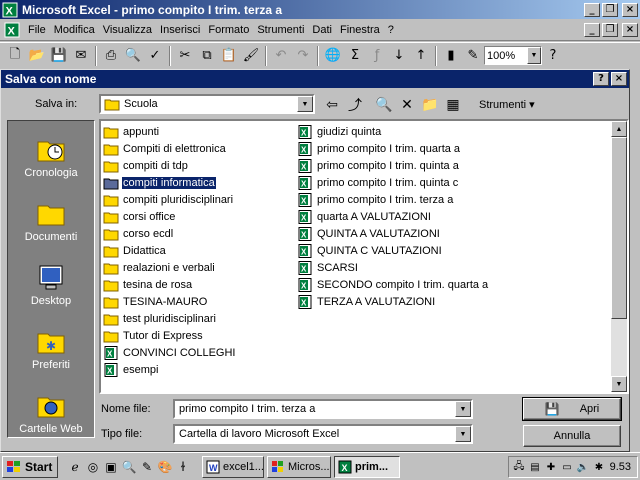 This screenshot has height=480, width=640. I want to click on dialog-help-button: ?, so click(601, 79).